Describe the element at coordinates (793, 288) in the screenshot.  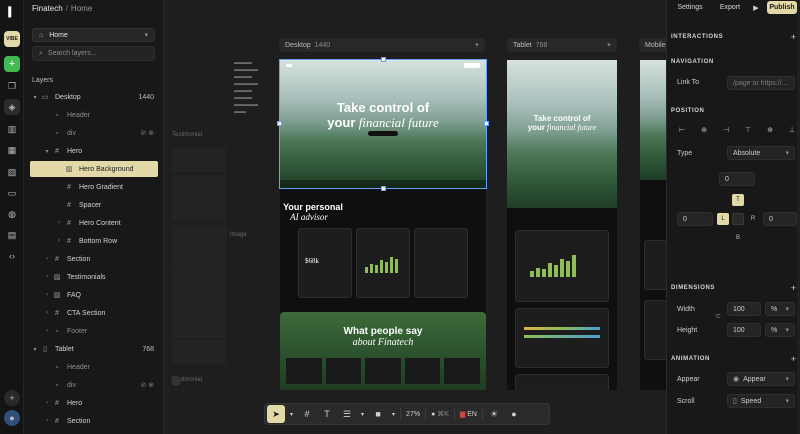
I see `add-dimension-icon: +` at that location.